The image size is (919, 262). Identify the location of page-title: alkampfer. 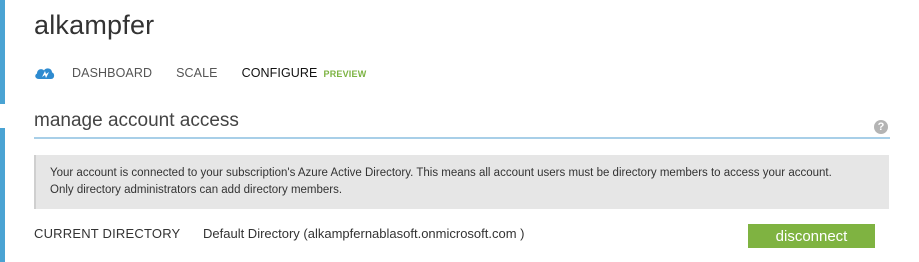
(94, 25).